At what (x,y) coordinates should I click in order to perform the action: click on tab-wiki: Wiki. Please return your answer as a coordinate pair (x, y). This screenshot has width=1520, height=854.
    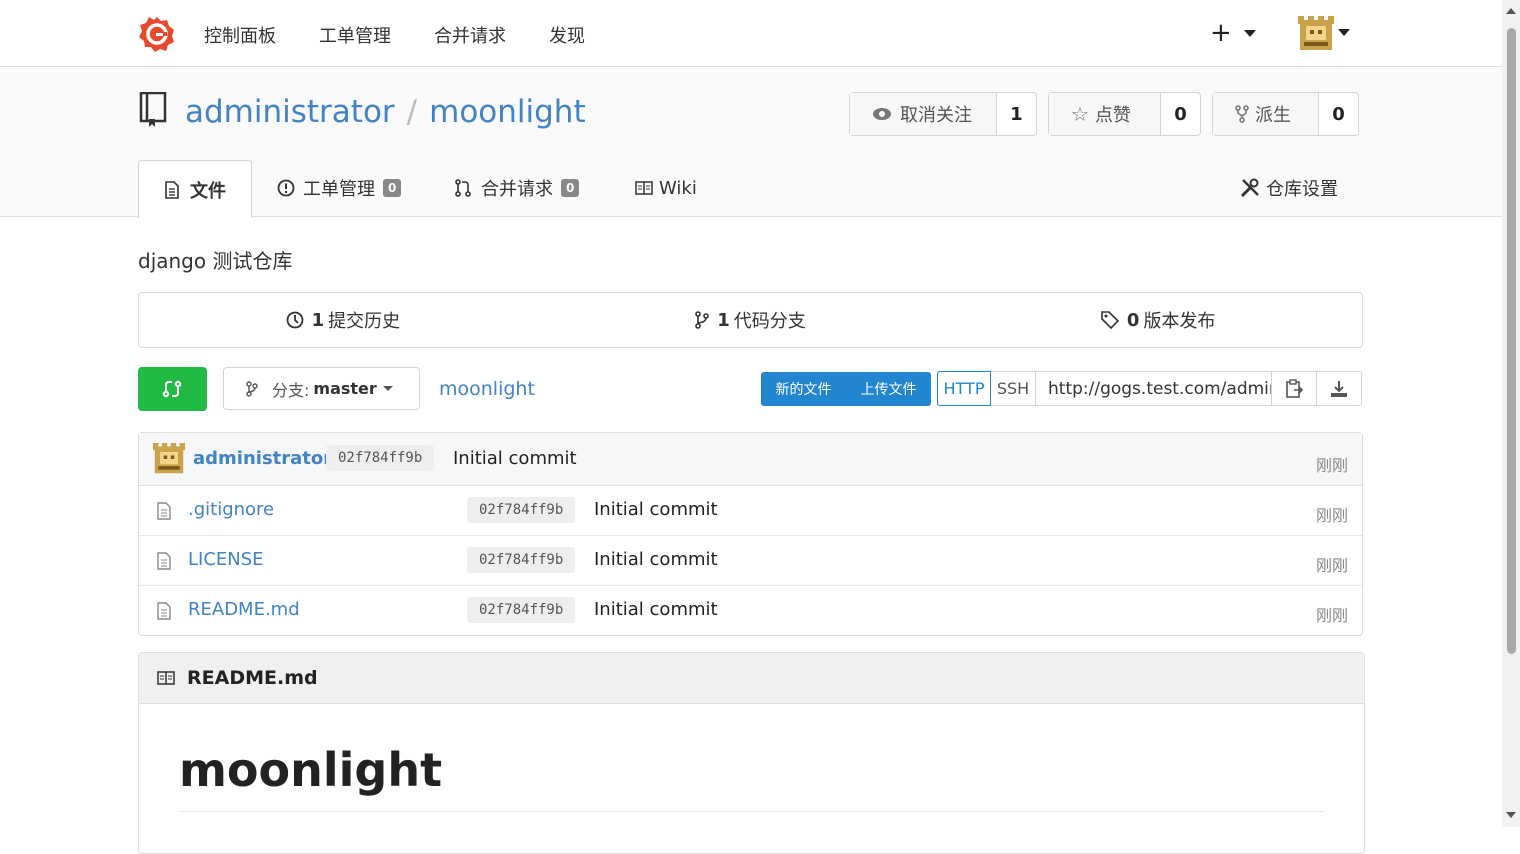
    Looking at the image, I should click on (666, 188).